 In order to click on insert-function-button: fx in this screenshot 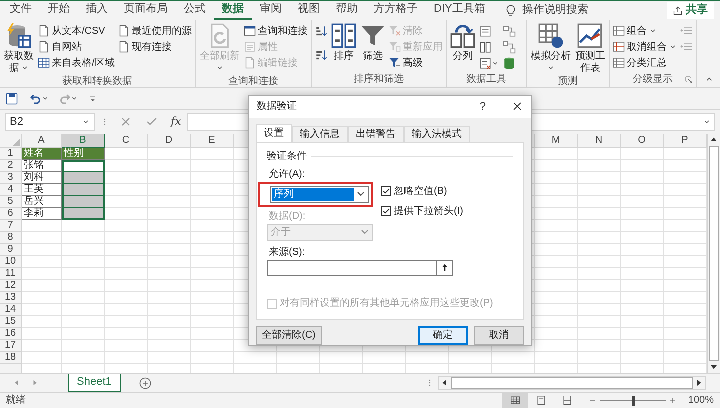, I will do `click(176, 122)`.